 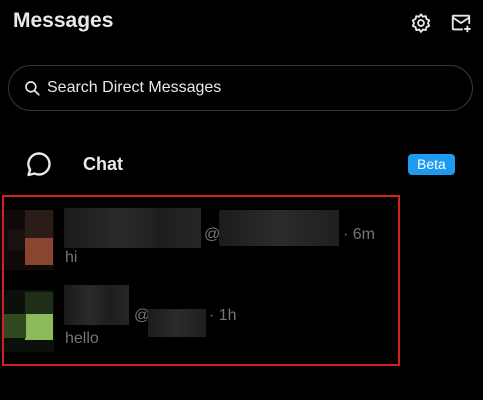 What do you see at coordinates (241, 22) in the screenshot?
I see `messages-header: Messages` at bounding box center [241, 22].